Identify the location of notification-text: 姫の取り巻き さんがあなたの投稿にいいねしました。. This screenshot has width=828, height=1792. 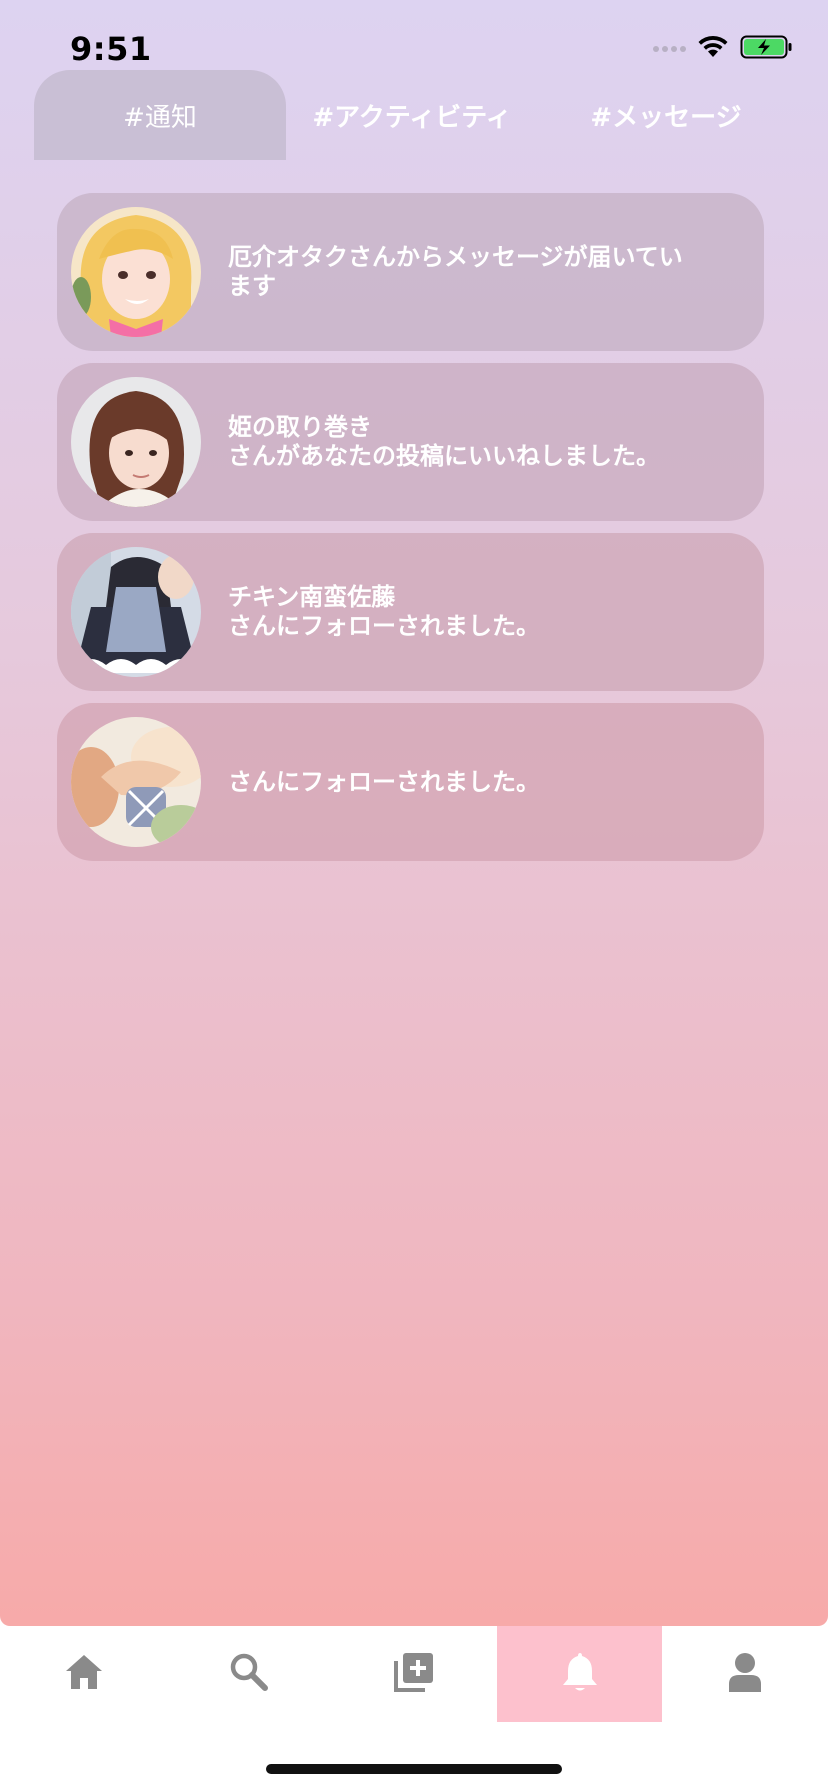
(463, 442).